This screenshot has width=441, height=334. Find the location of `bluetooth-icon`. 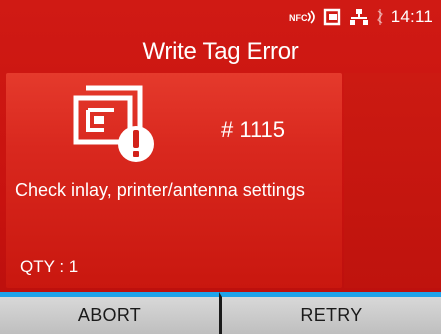

bluetooth-icon is located at coordinates (379, 17).